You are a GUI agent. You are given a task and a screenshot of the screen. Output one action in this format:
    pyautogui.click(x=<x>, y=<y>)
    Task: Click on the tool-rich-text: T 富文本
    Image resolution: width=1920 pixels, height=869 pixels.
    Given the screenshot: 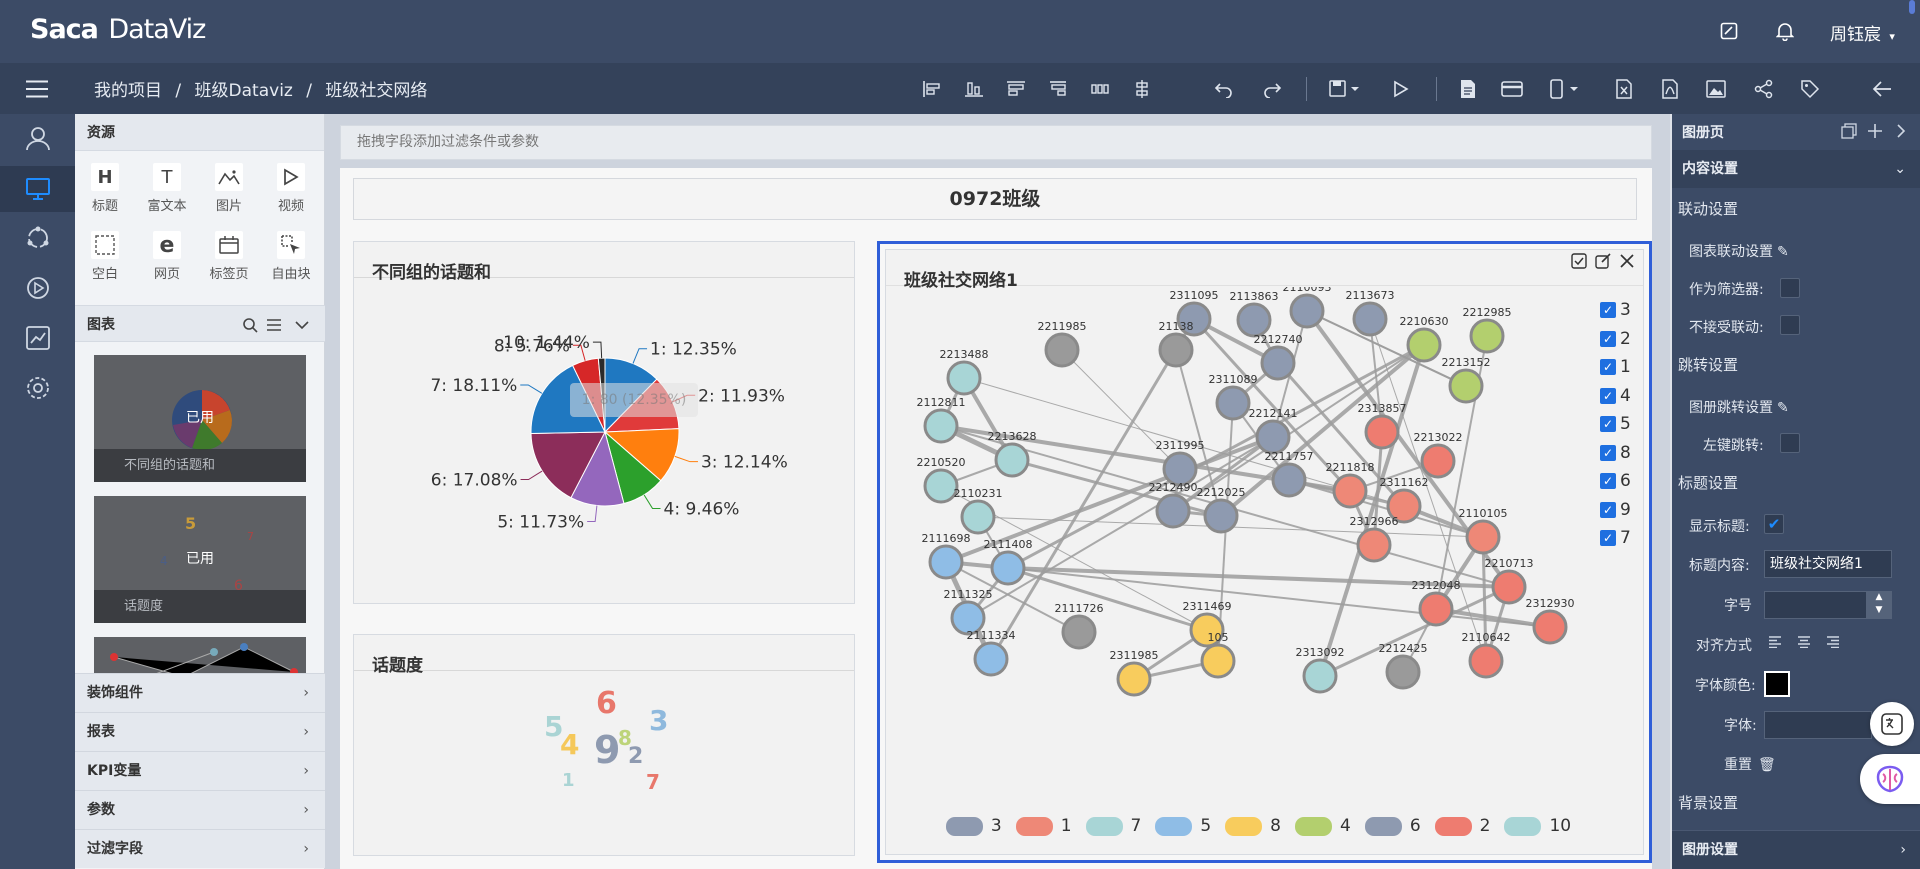 What is the action you would take?
    pyautogui.click(x=167, y=188)
    